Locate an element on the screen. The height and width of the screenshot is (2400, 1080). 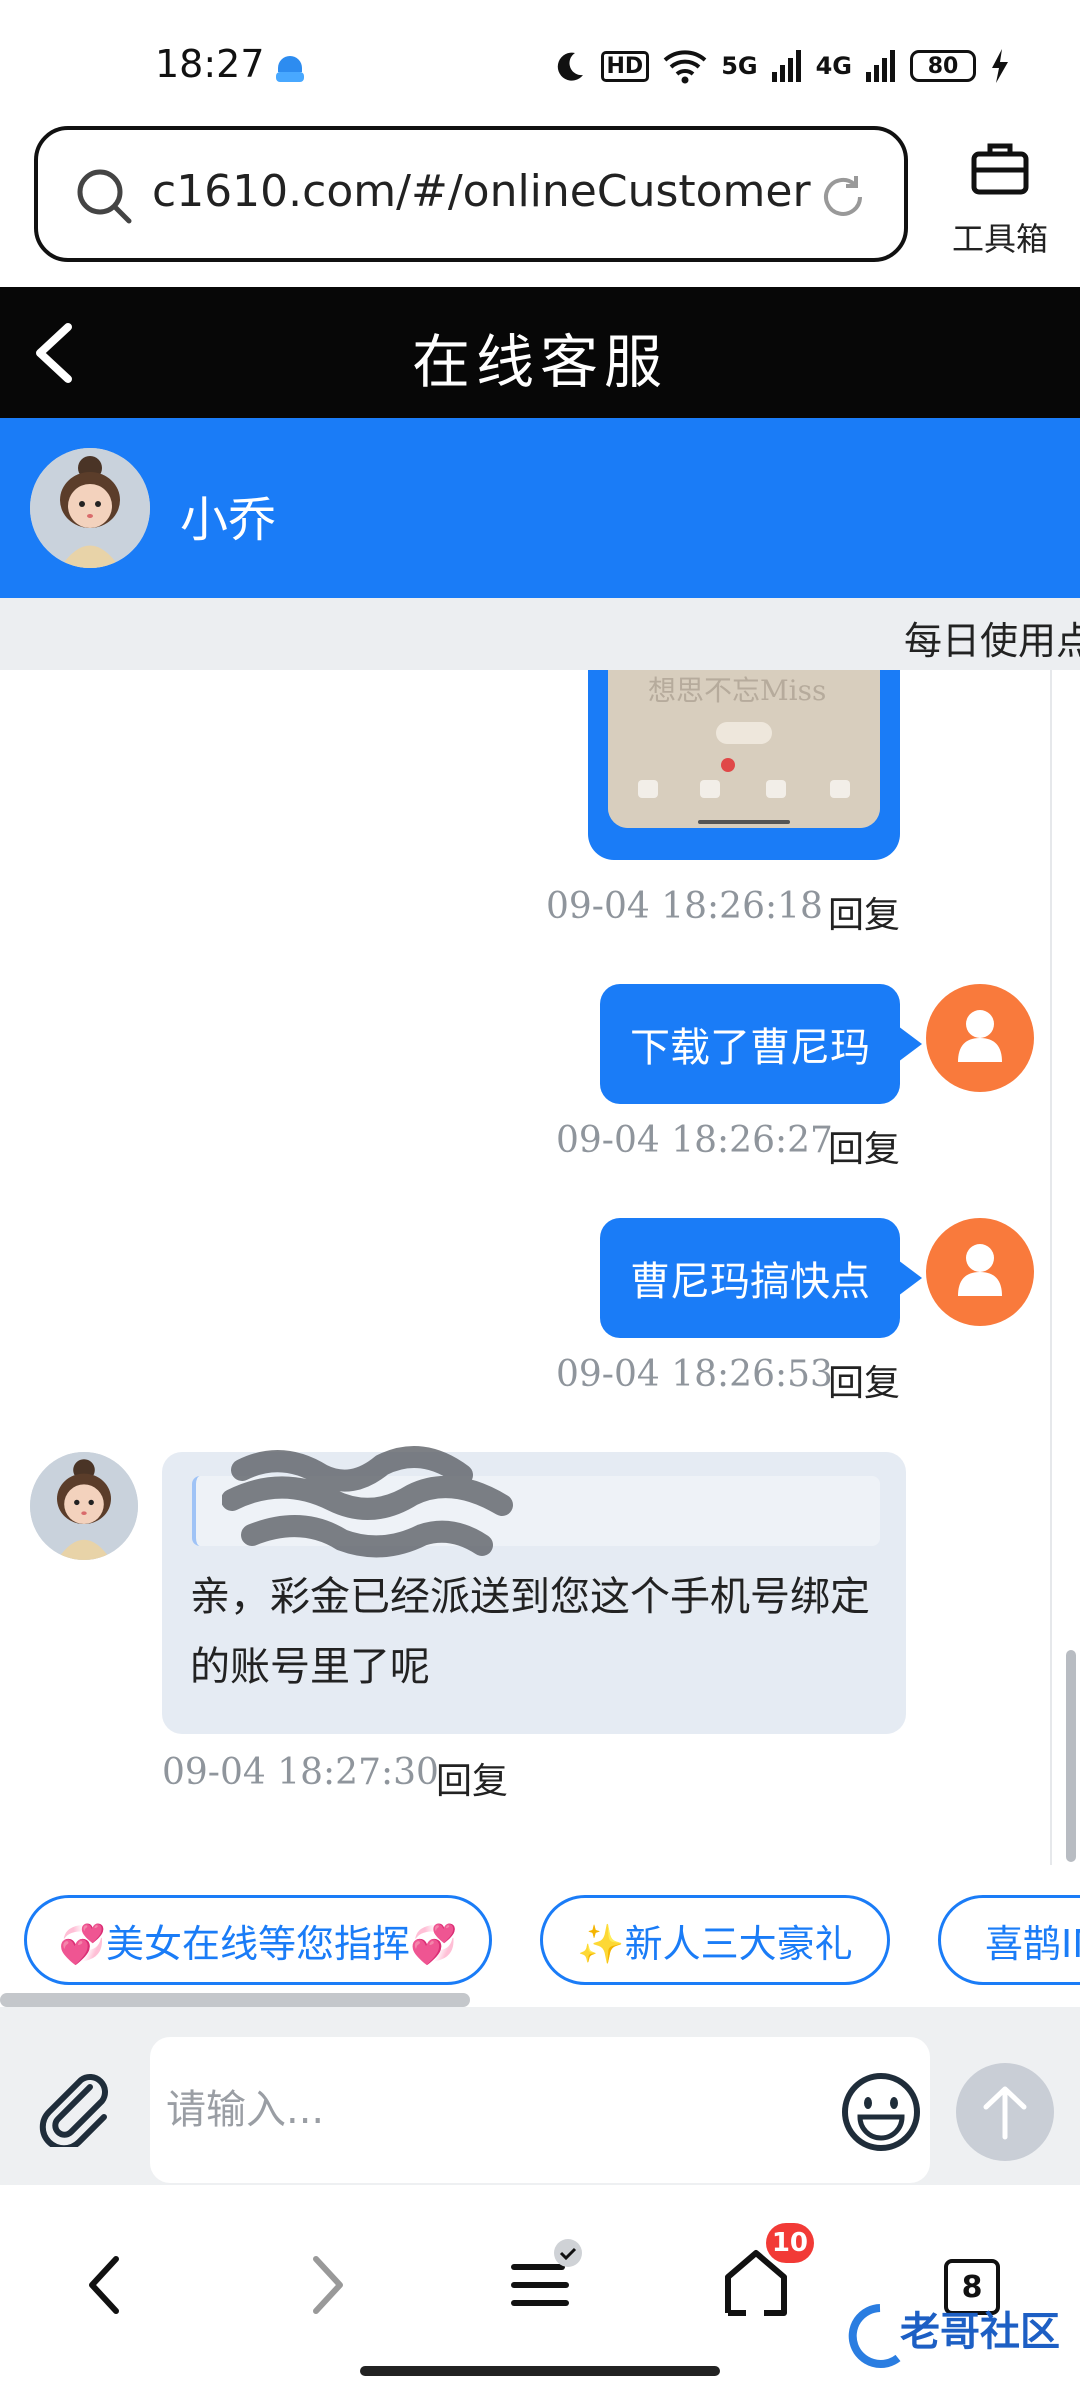
incoming-message-bubble: 亲，彩金已经派送到您这个手机号绑定的账号里了呢 is located at coordinates (534, 1590).